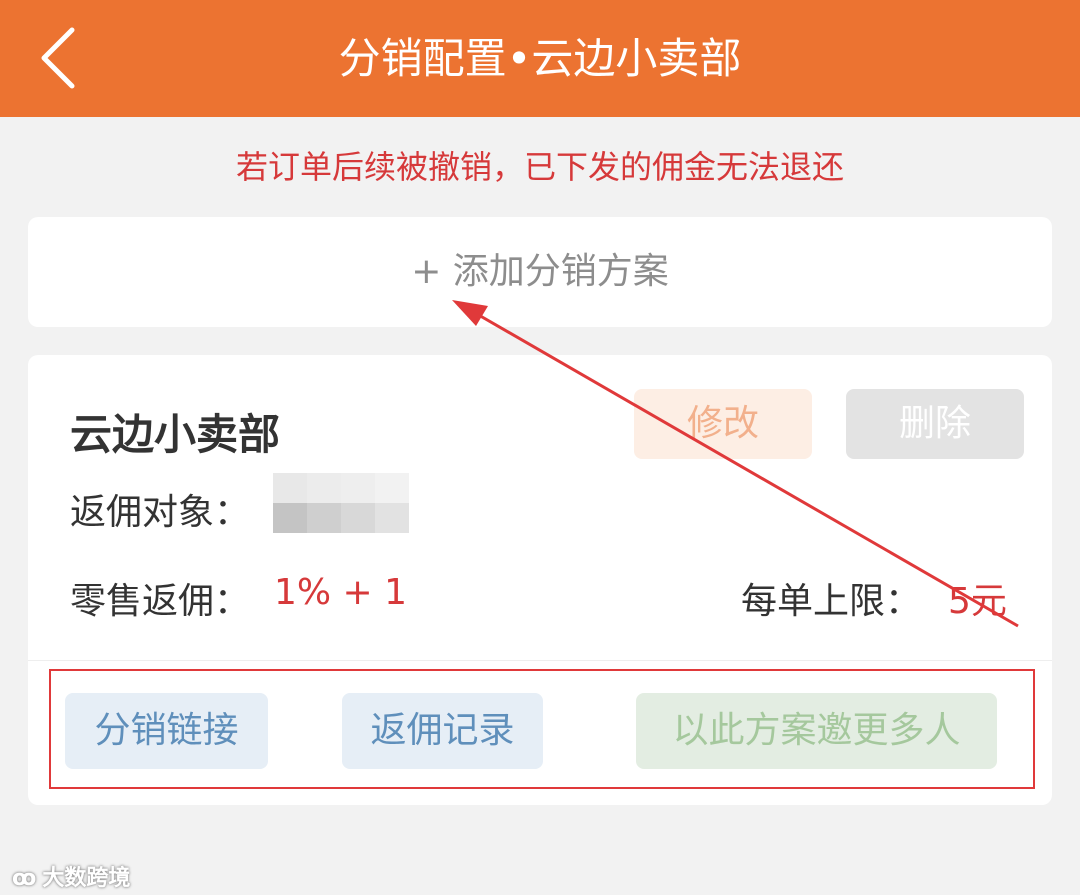 This screenshot has width=1080, height=895. Describe the element at coordinates (160, 512) in the screenshot. I see `target-label: 返佣对象：` at that location.